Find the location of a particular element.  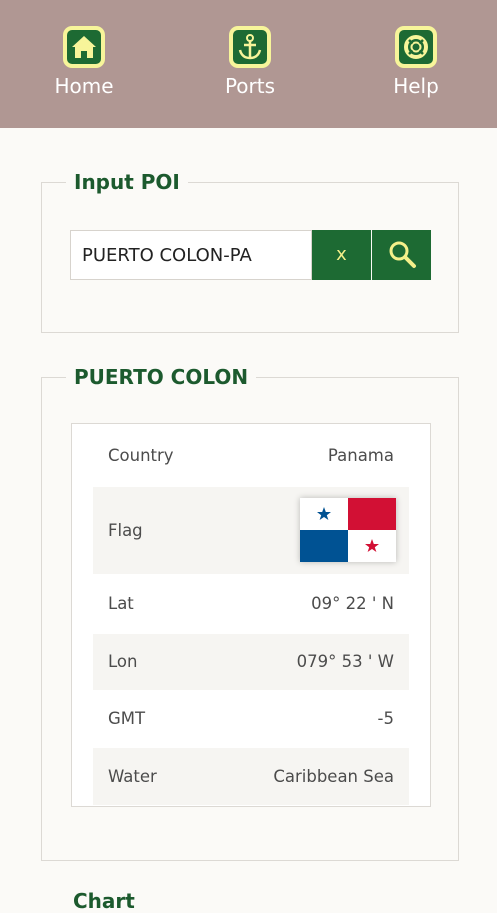

nav-ports-label: Ports is located at coordinates (250, 86).